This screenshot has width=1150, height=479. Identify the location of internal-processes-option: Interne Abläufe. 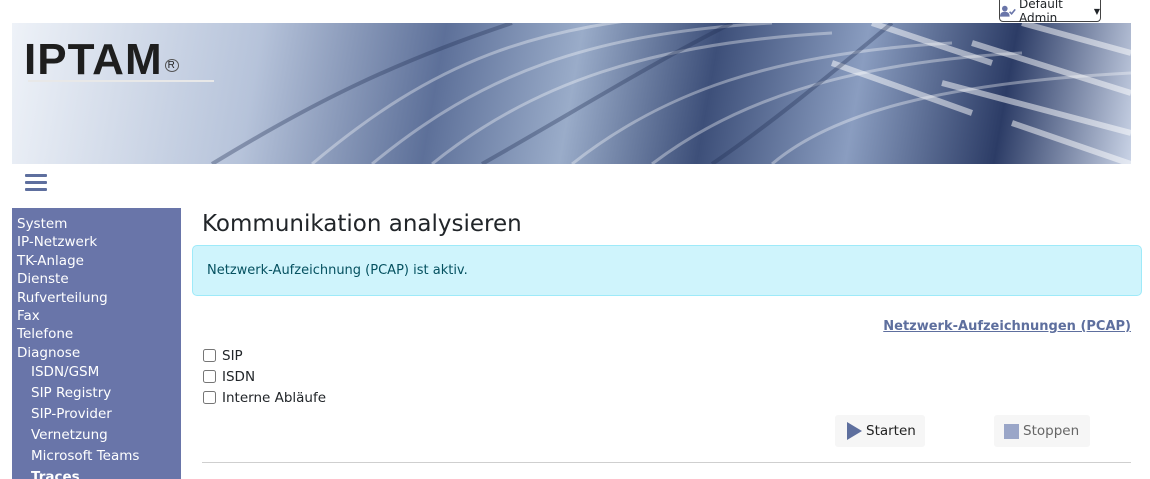
(264, 397).